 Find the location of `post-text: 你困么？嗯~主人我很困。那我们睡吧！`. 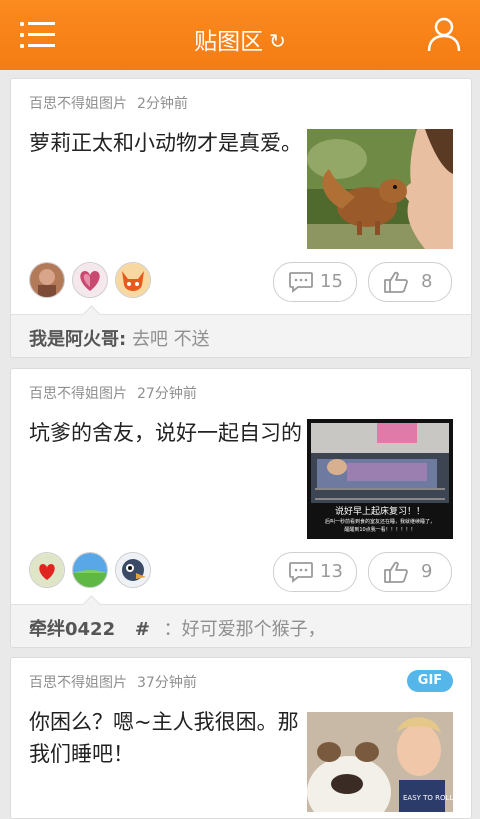

post-text: 你困么？嗯~主人我很困。那我们睡吧！ is located at coordinates (171, 738).